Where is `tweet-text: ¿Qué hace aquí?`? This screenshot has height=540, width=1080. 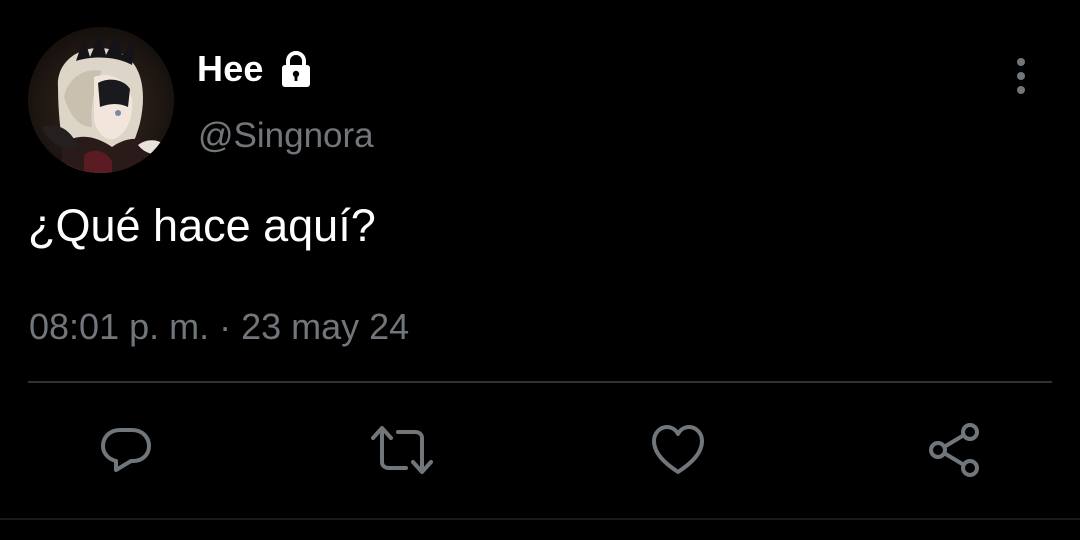 tweet-text: ¿Qué hace aquí? is located at coordinates (202, 225).